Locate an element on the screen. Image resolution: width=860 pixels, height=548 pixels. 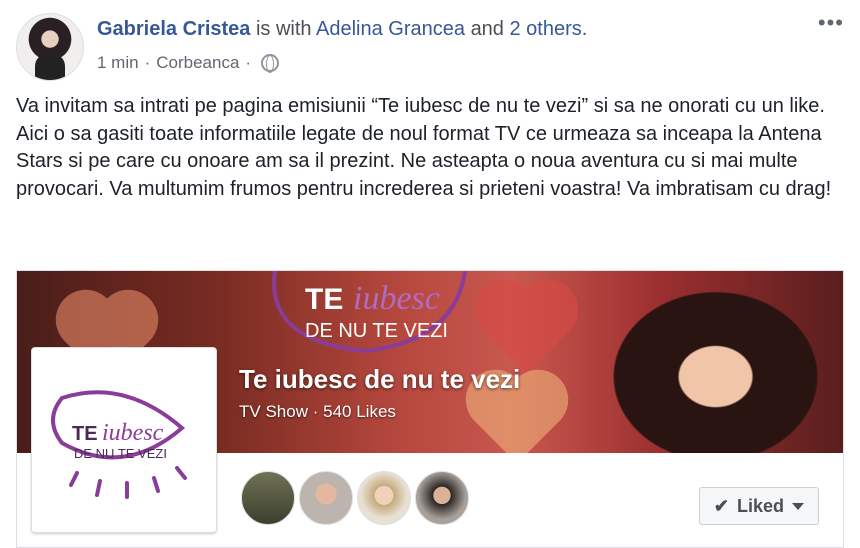
host-photo is located at coordinates (725, 362).